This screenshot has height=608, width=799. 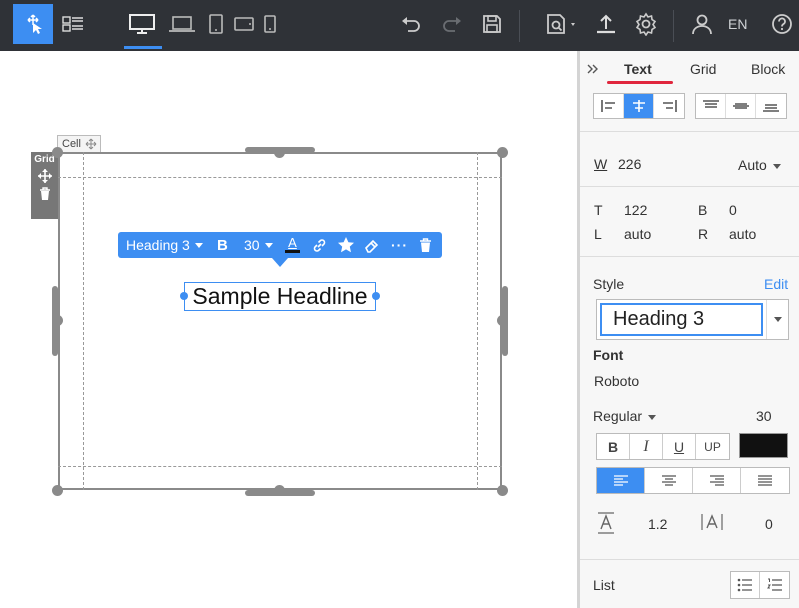 What do you see at coordinates (635, 210) in the screenshot?
I see `top-input: 122` at bounding box center [635, 210].